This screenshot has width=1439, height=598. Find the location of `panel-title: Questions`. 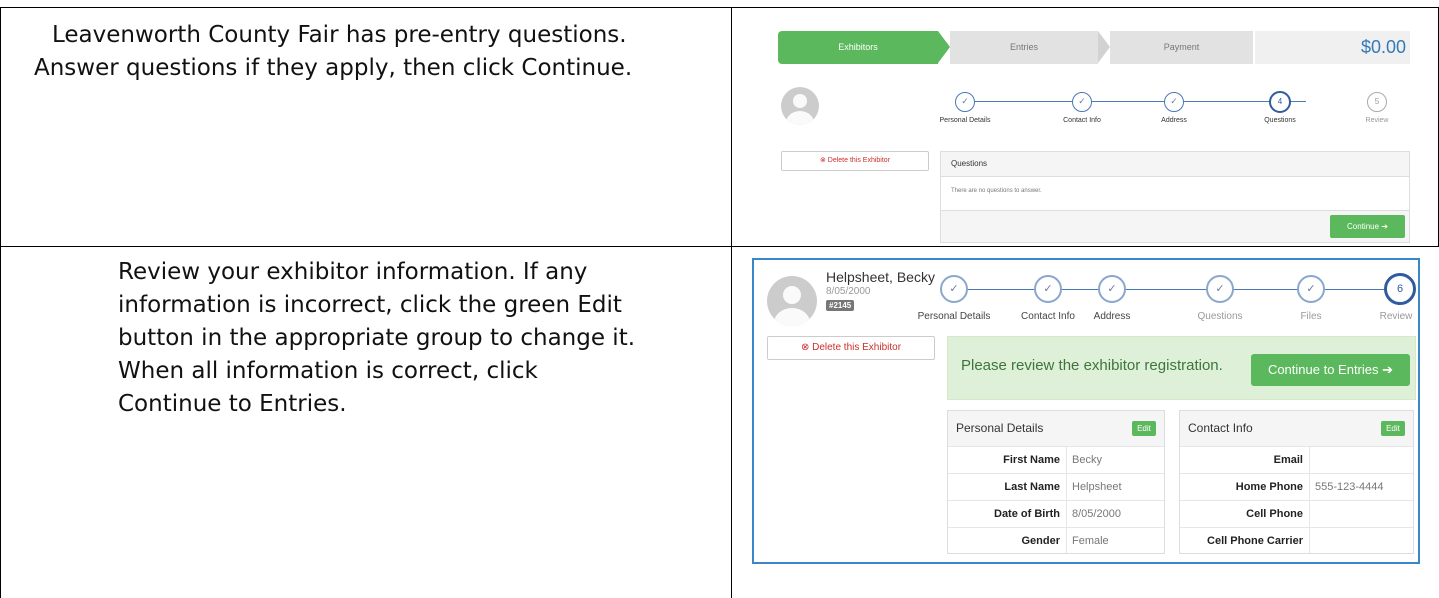

panel-title: Questions is located at coordinates (969, 163).